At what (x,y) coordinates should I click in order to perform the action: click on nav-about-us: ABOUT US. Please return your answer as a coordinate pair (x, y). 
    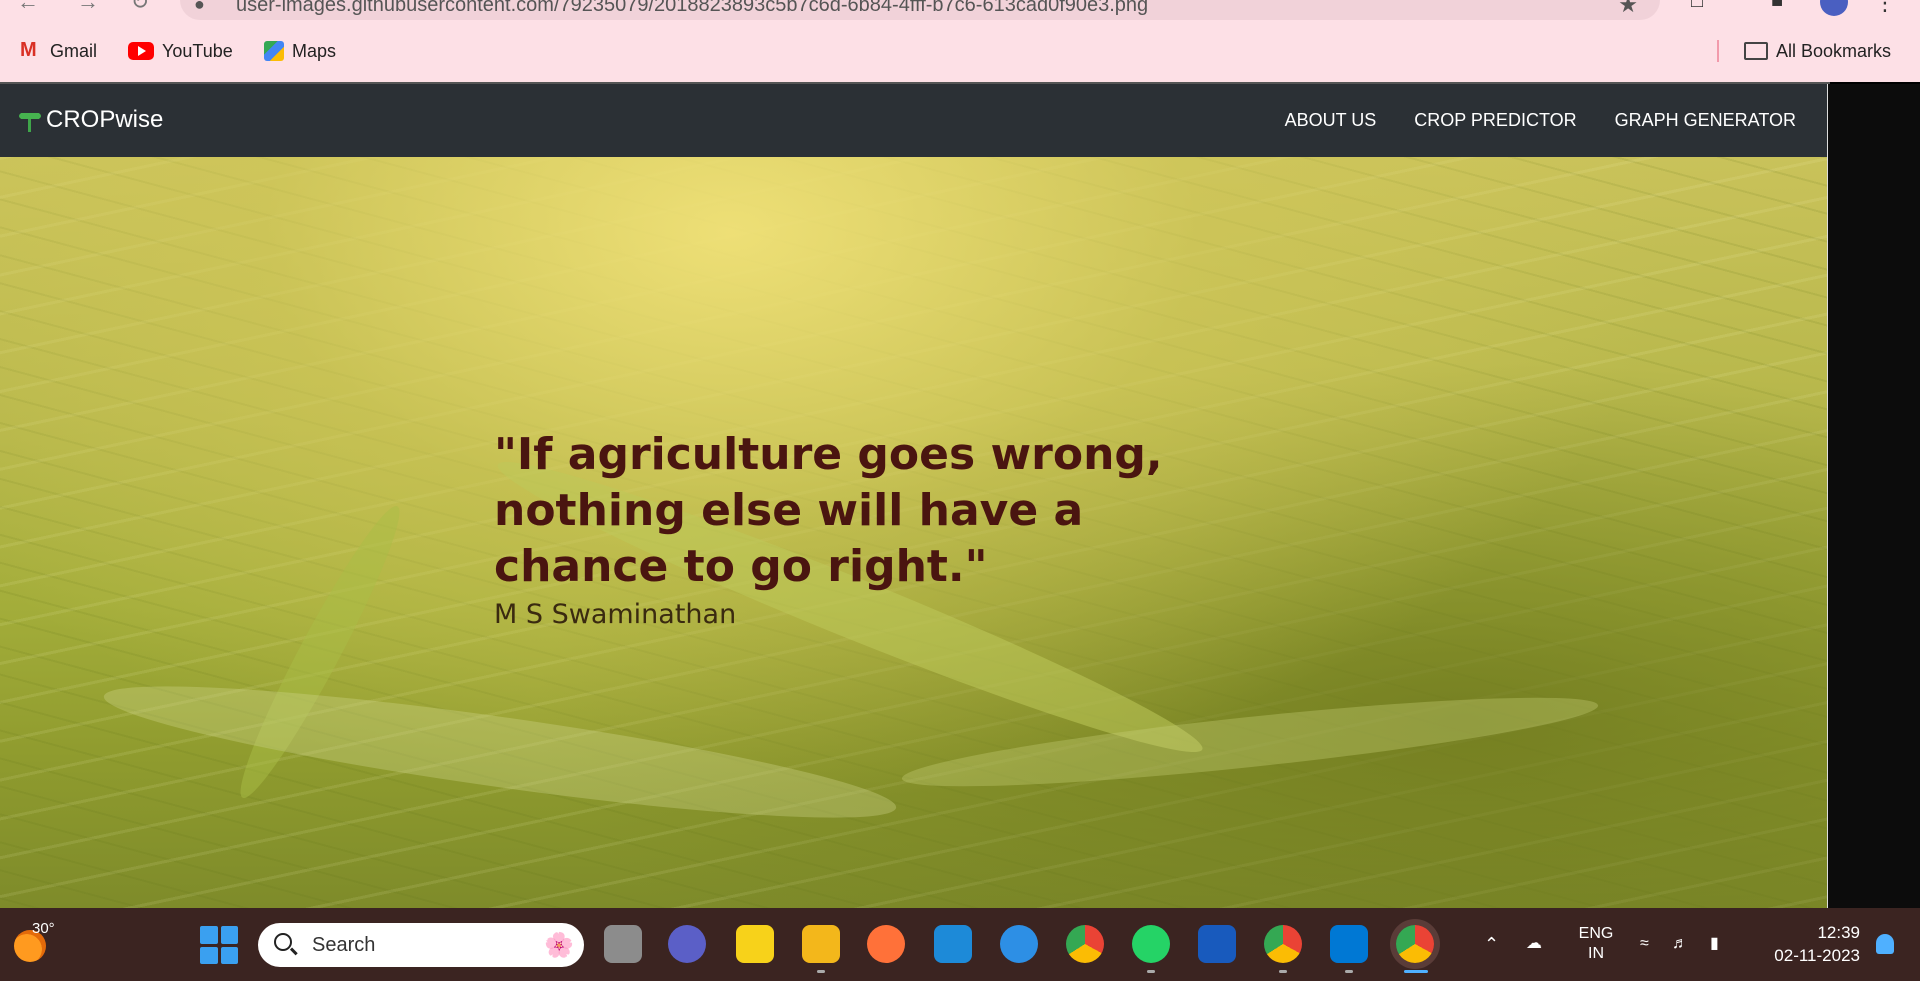
    Looking at the image, I should click on (1331, 120).